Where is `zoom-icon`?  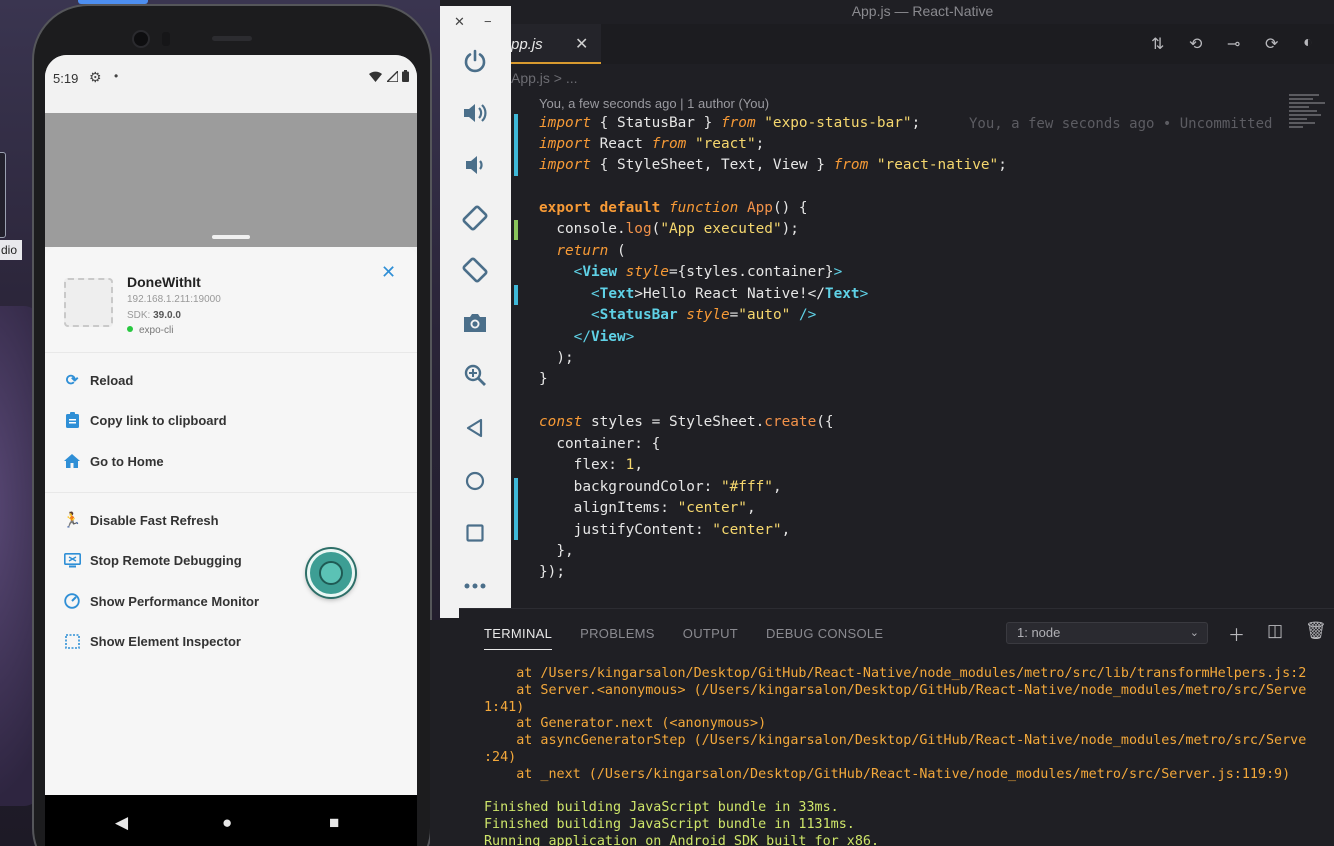
zoom-icon is located at coordinates (475, 375).